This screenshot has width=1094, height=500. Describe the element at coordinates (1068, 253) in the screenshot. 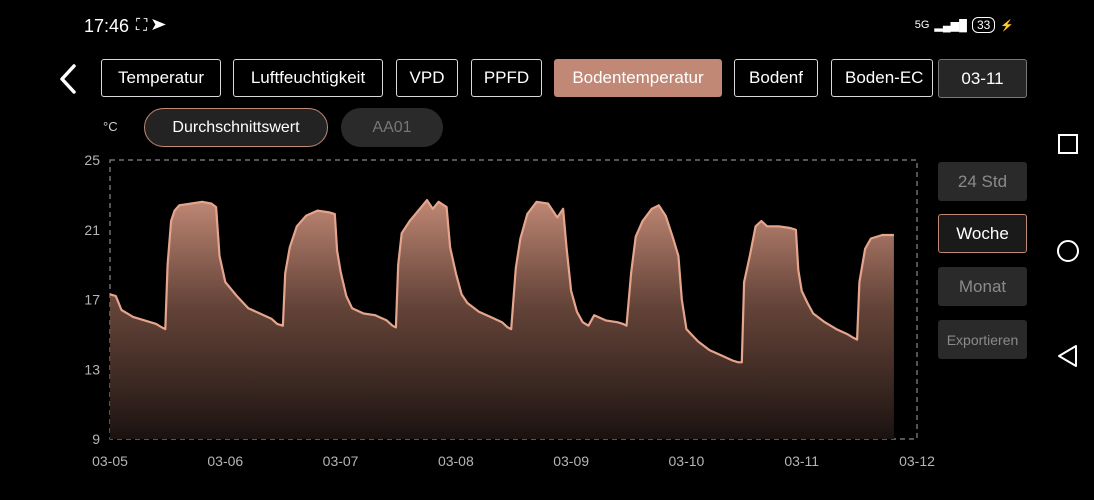

I see `home-icon` at that location.